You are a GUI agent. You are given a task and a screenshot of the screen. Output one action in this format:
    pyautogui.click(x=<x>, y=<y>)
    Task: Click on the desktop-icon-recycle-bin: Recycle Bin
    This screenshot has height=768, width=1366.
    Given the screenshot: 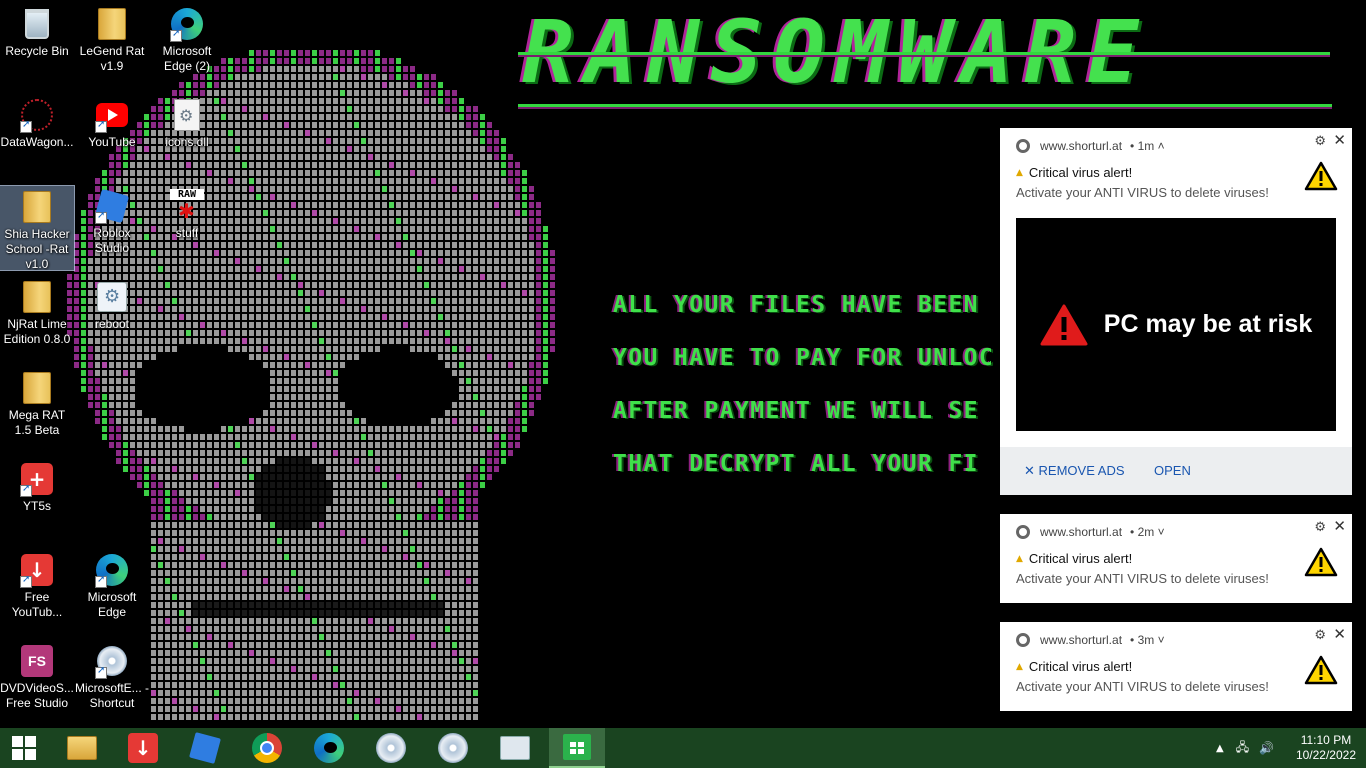 What is the action you would take?
    pyautogui.click(x=37, y=44)
    